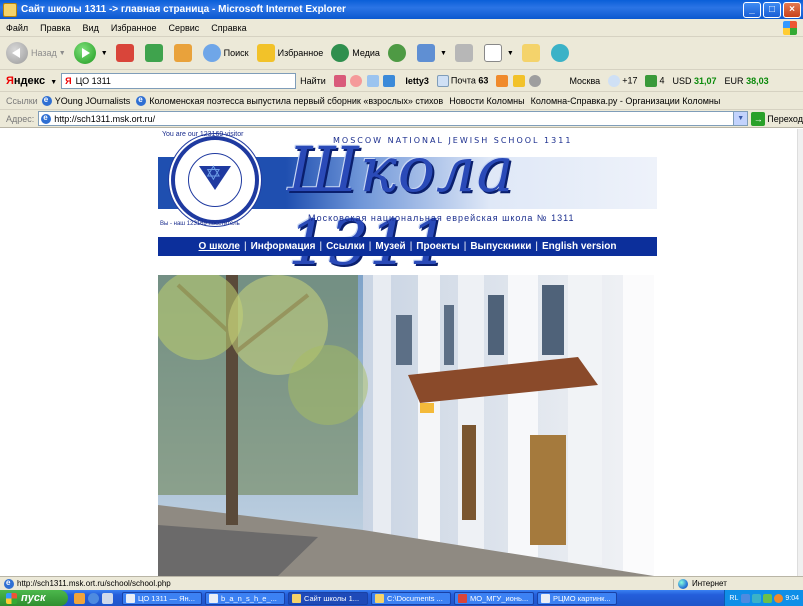 This screenshot has height=606, width=803. I want to click on school-logo: ✡, so click(215, 180).